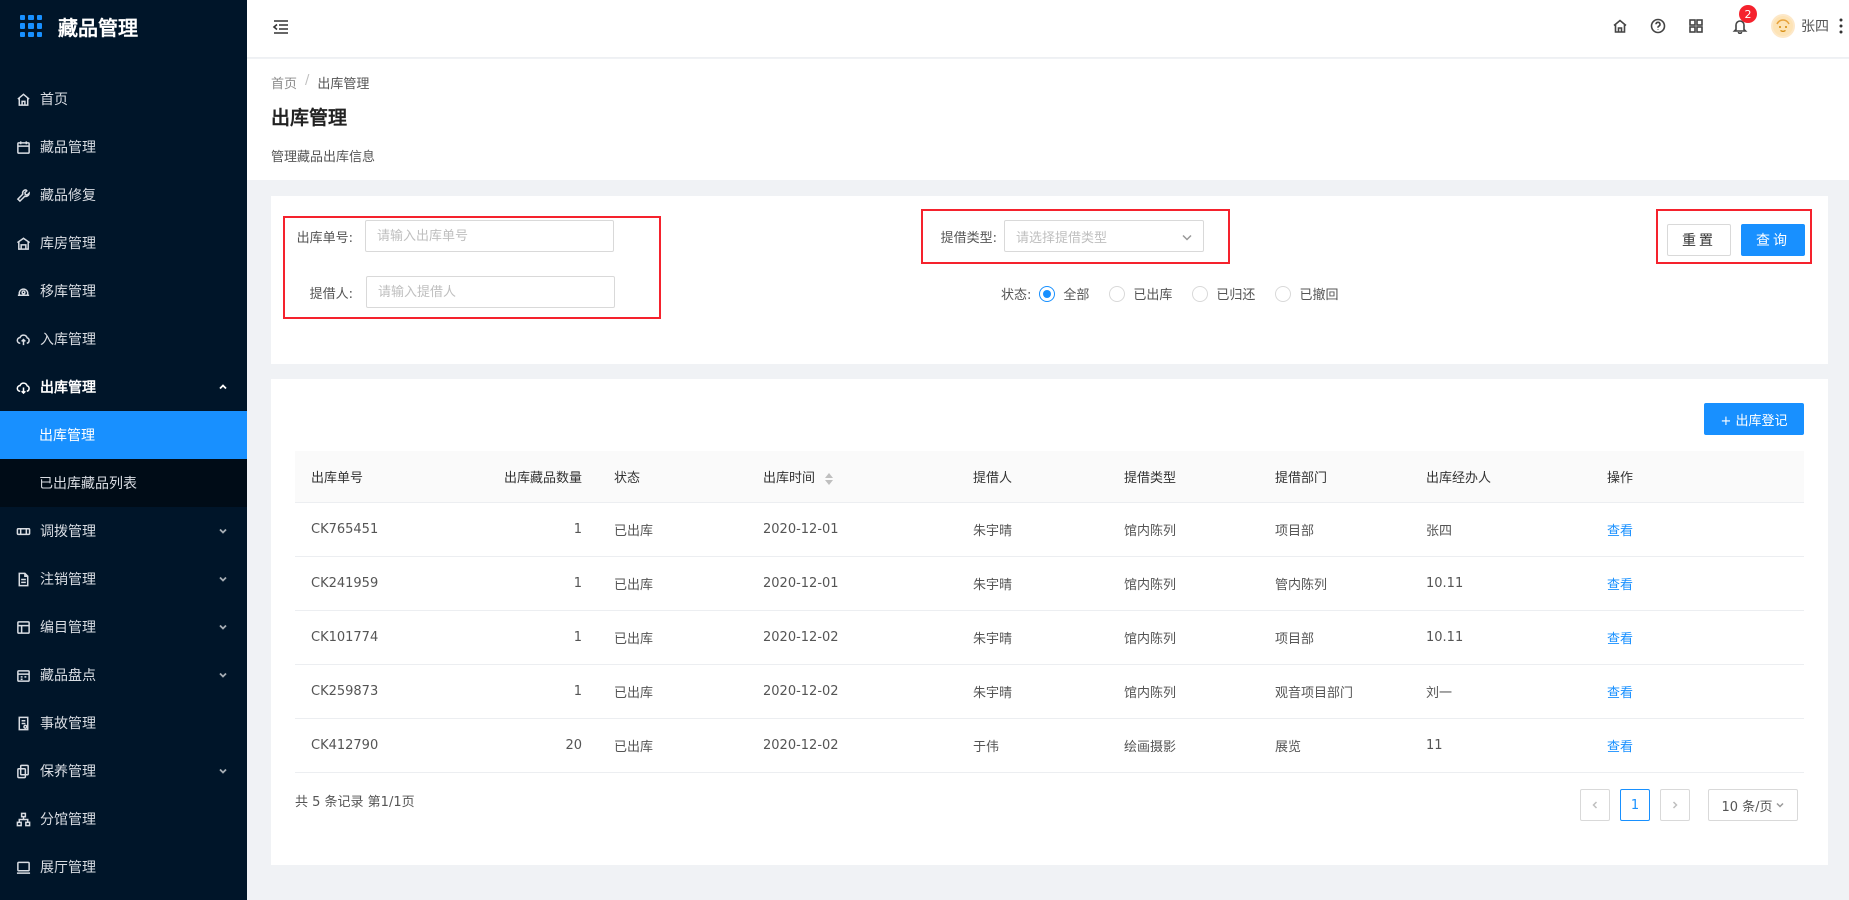 The height and width of the screenshot is (900, 1849). What do you see at coordinates (345, 583) in the screenshot?
I see `cell-order-no: CK241959` at bounding box center [345, 583].